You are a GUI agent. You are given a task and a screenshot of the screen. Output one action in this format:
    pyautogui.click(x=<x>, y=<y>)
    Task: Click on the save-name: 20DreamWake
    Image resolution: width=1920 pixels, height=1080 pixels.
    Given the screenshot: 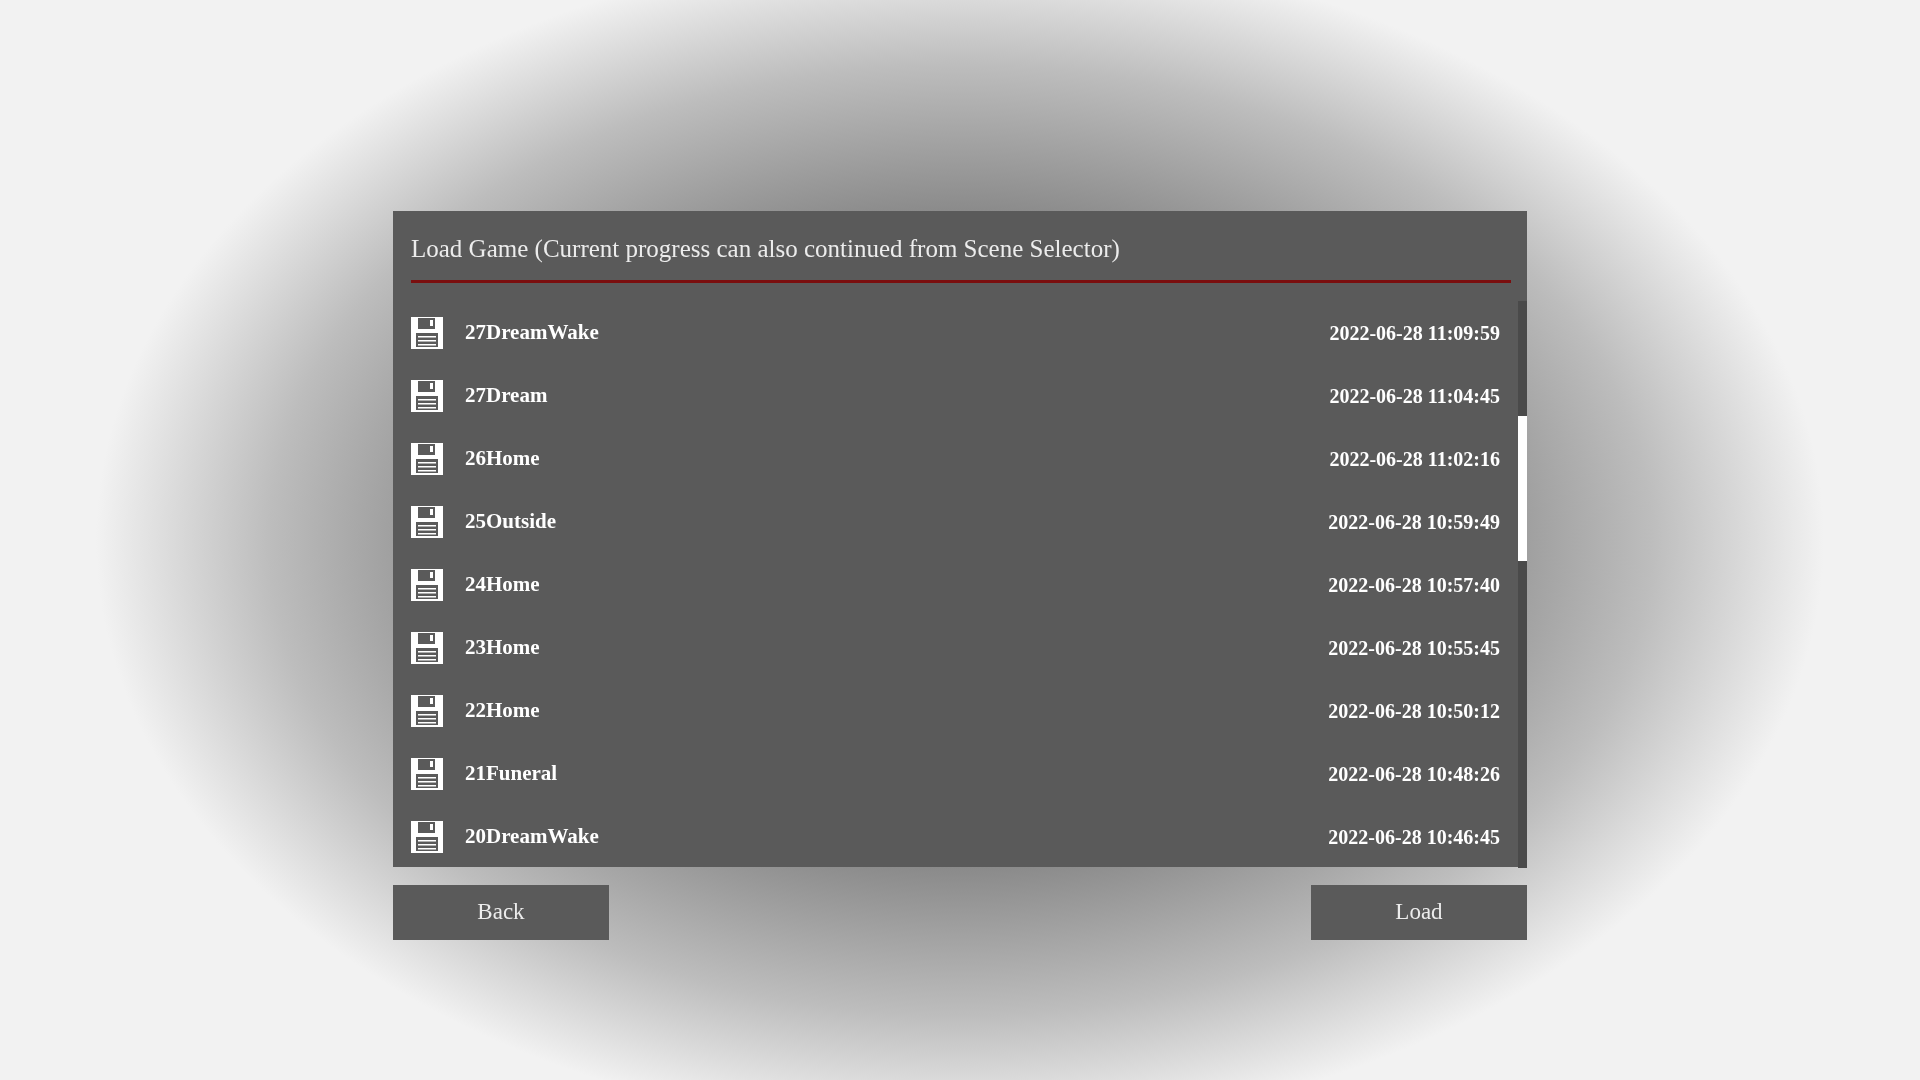 What is the action you would take?
    pyautogui.click(x=532, y=836)
    